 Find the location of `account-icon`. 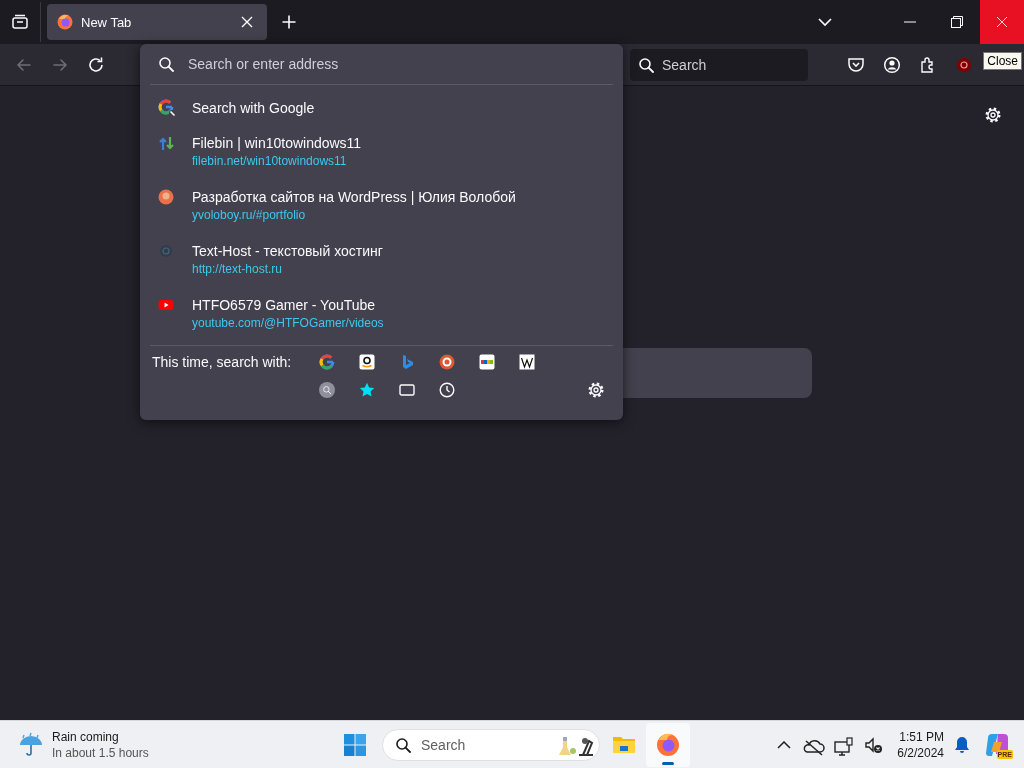

account-icon is located at coordinates (892, 64).